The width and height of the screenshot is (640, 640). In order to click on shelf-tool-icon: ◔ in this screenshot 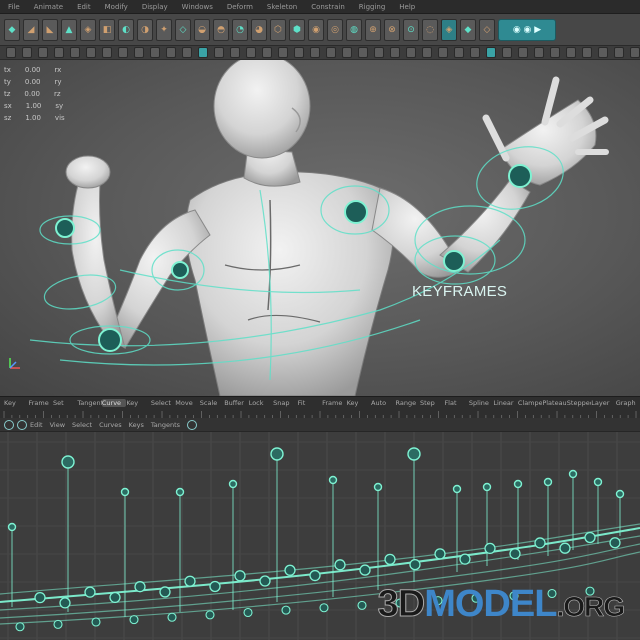, I will do `click(240, 29)`.